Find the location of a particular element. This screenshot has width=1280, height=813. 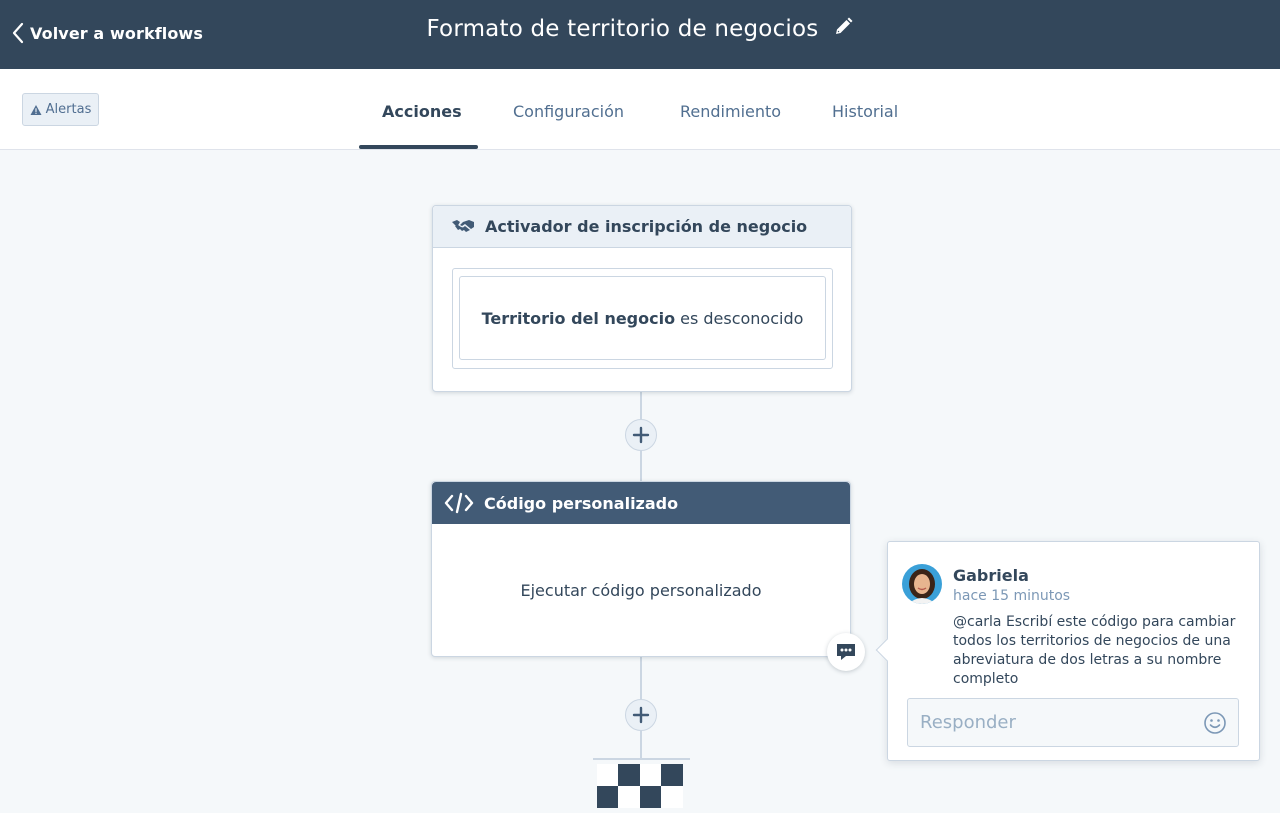

avatar is located at coordinates (922, 584).